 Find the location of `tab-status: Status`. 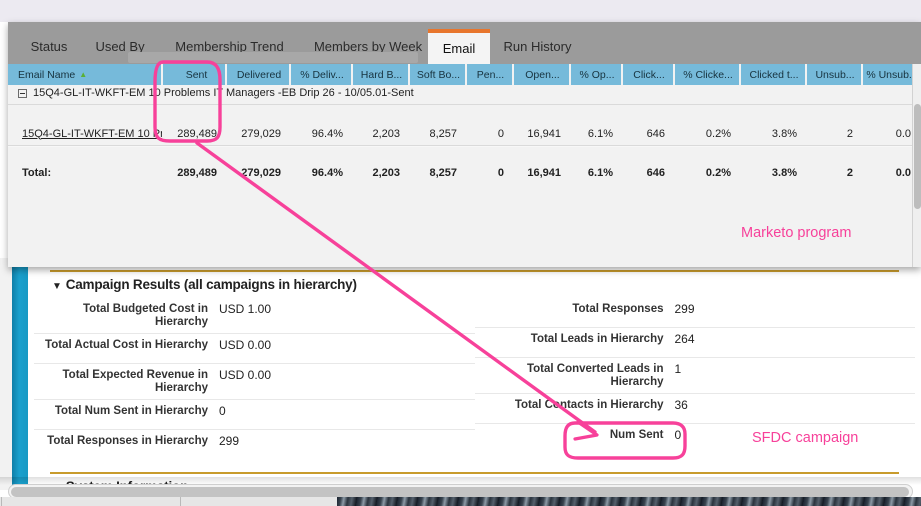

tab-status: Status is located at coordinates (49, 46).